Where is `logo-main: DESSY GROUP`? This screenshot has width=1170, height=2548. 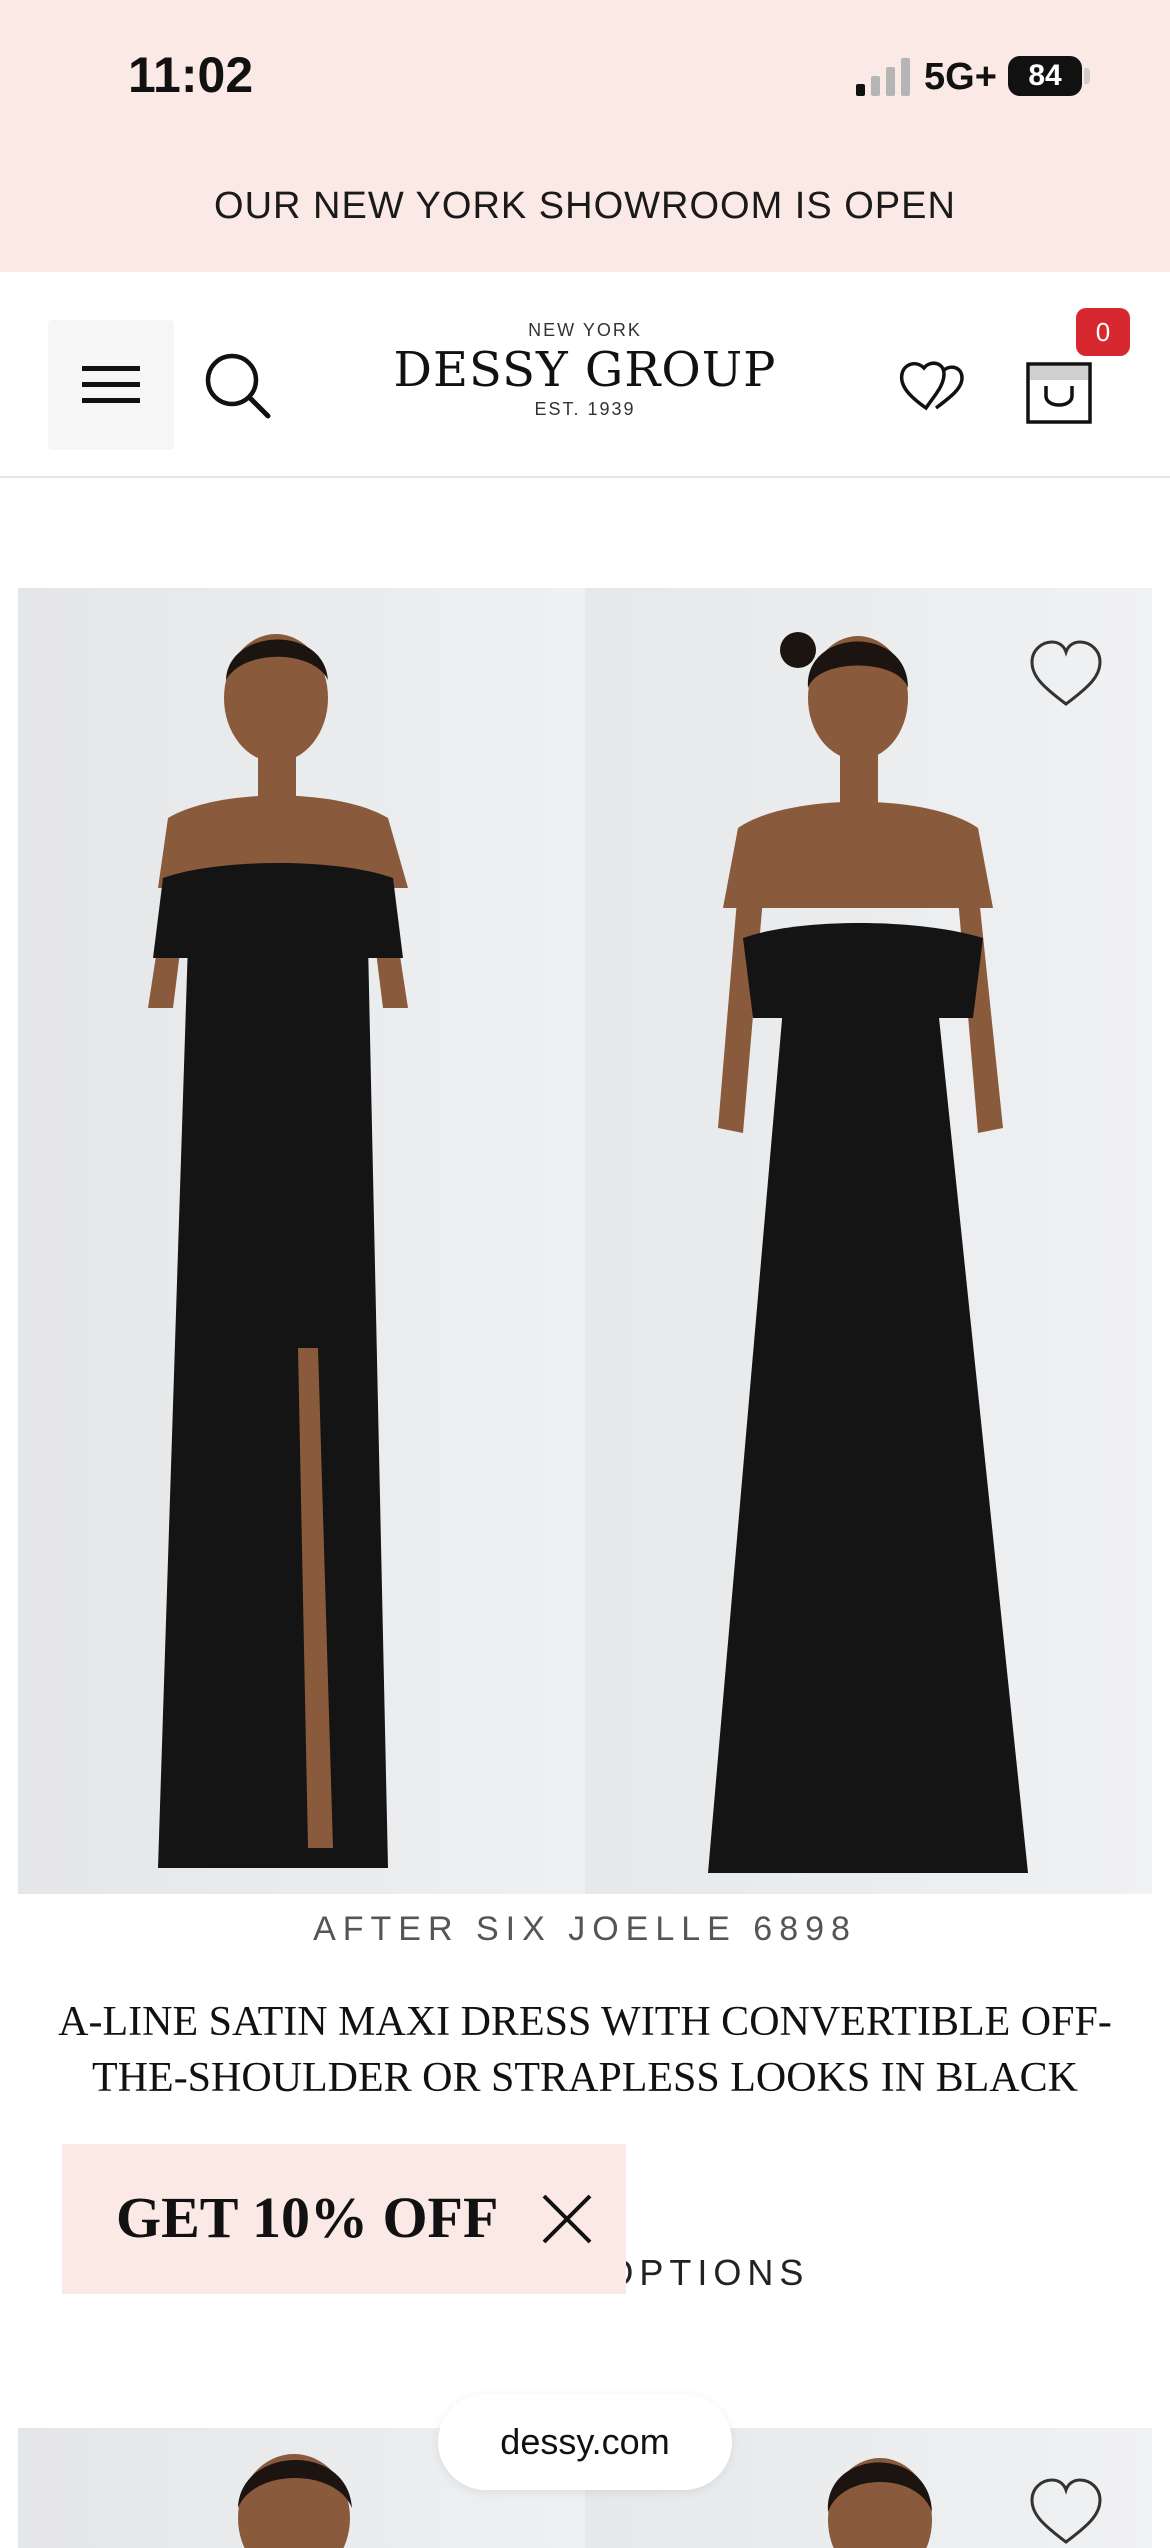
logo-main: DESSY GROUP is located at coordinates (585, 370).